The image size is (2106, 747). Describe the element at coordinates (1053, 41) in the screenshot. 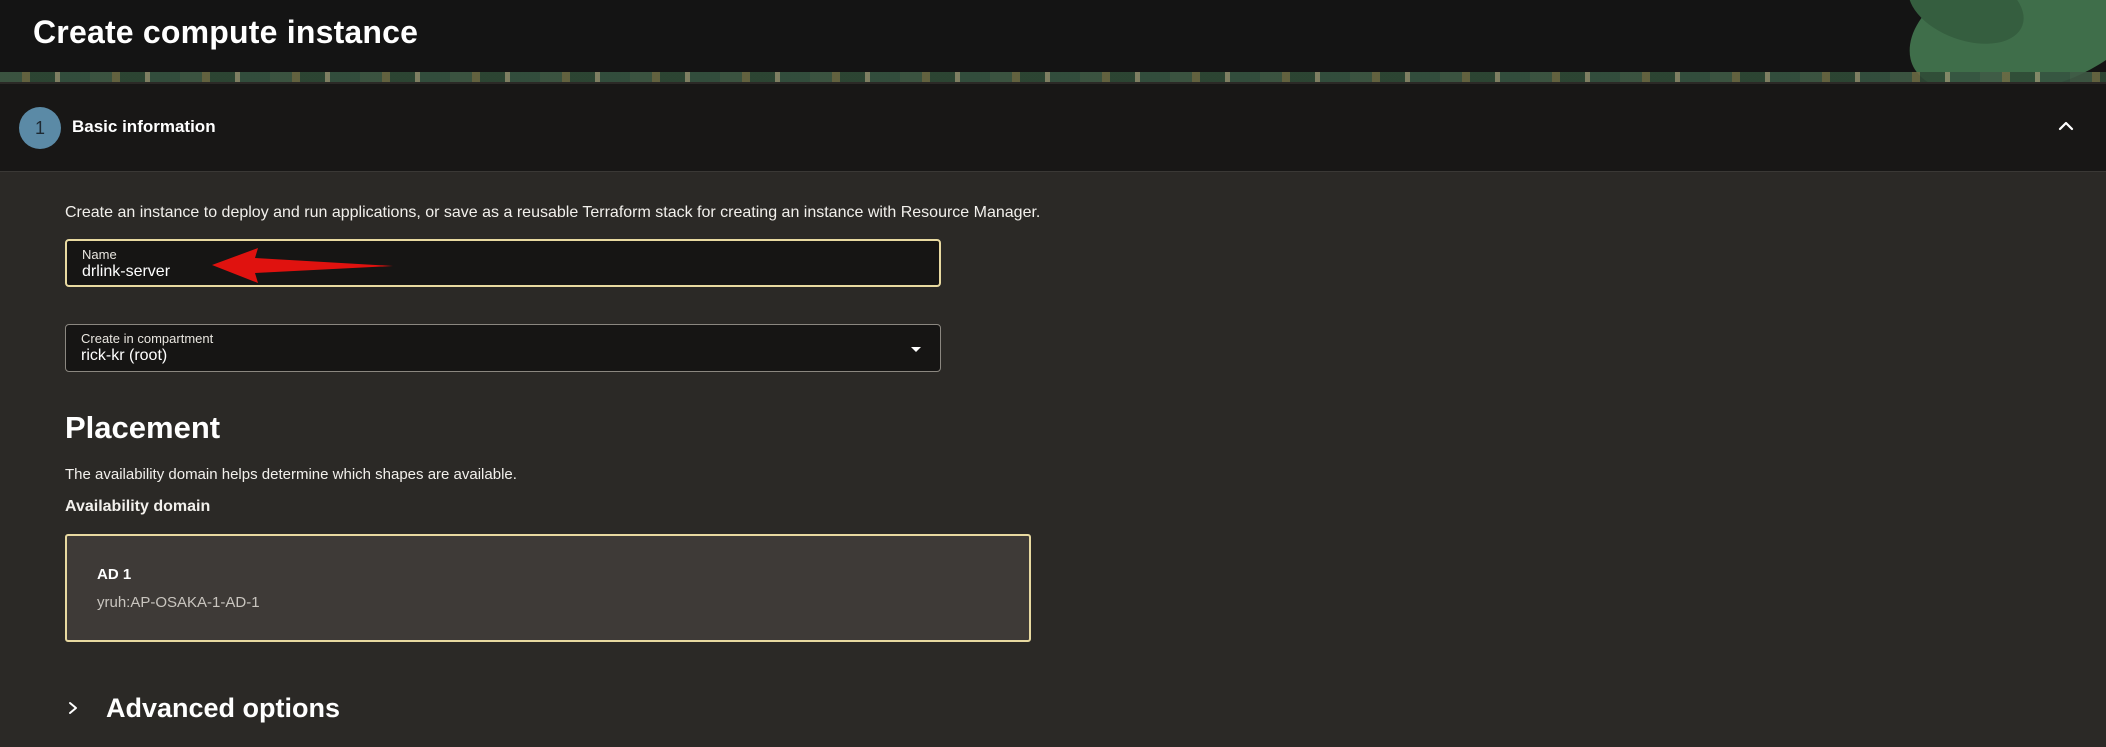

I see `page-header: Create compute instance` at that location.